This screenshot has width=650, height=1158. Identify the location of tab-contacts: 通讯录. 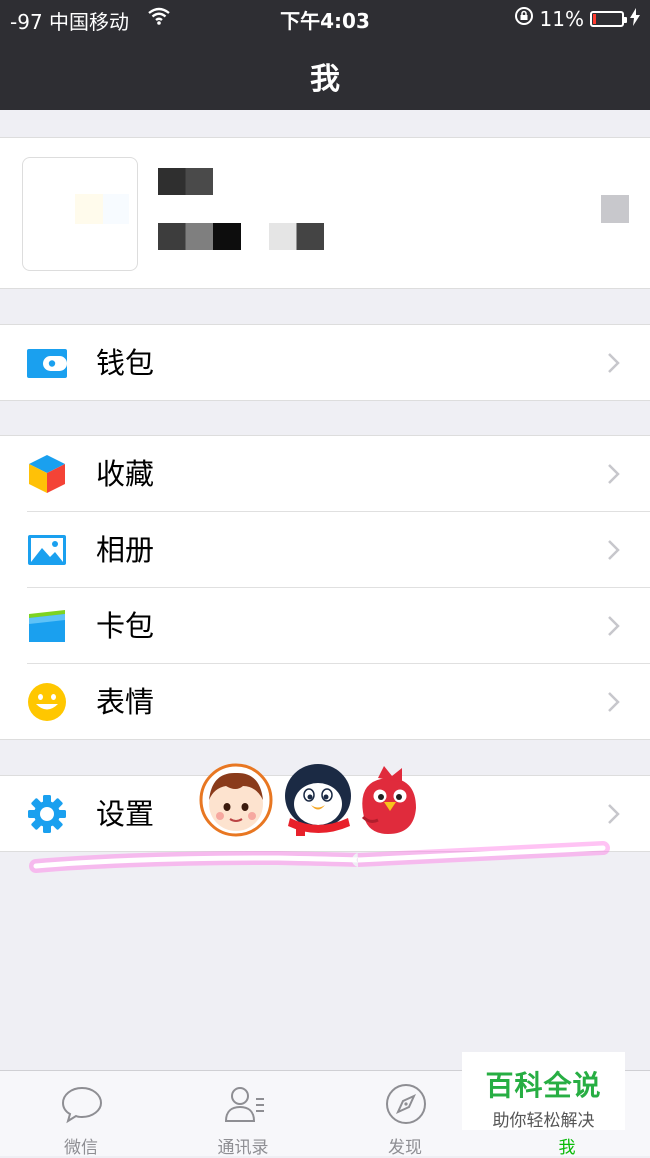
(243, 1114).